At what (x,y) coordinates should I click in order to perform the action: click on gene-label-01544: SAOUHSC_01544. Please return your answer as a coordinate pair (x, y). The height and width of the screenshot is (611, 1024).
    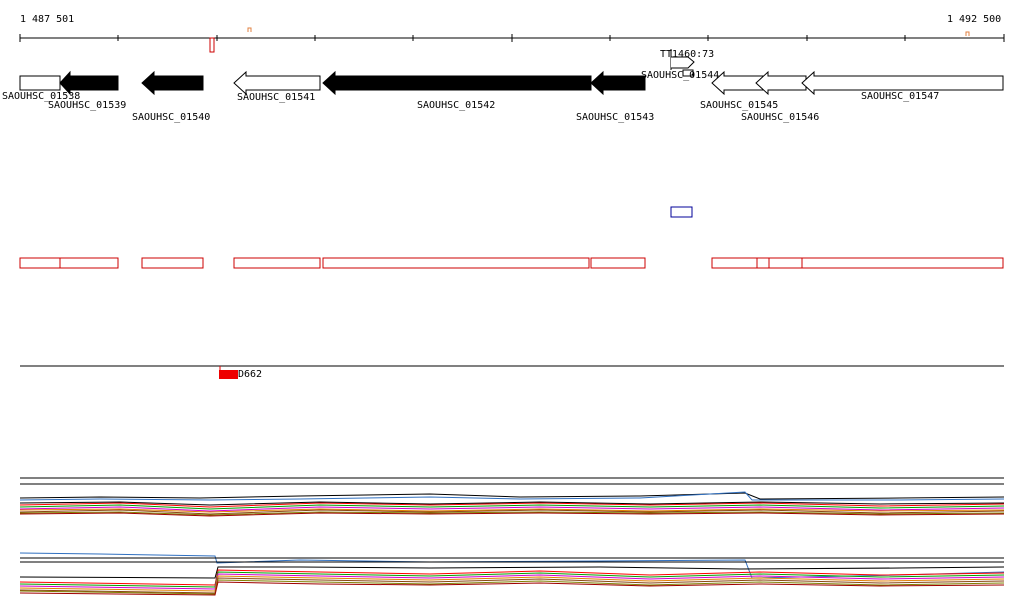
    Looking at the image, I should click on (680, 75).